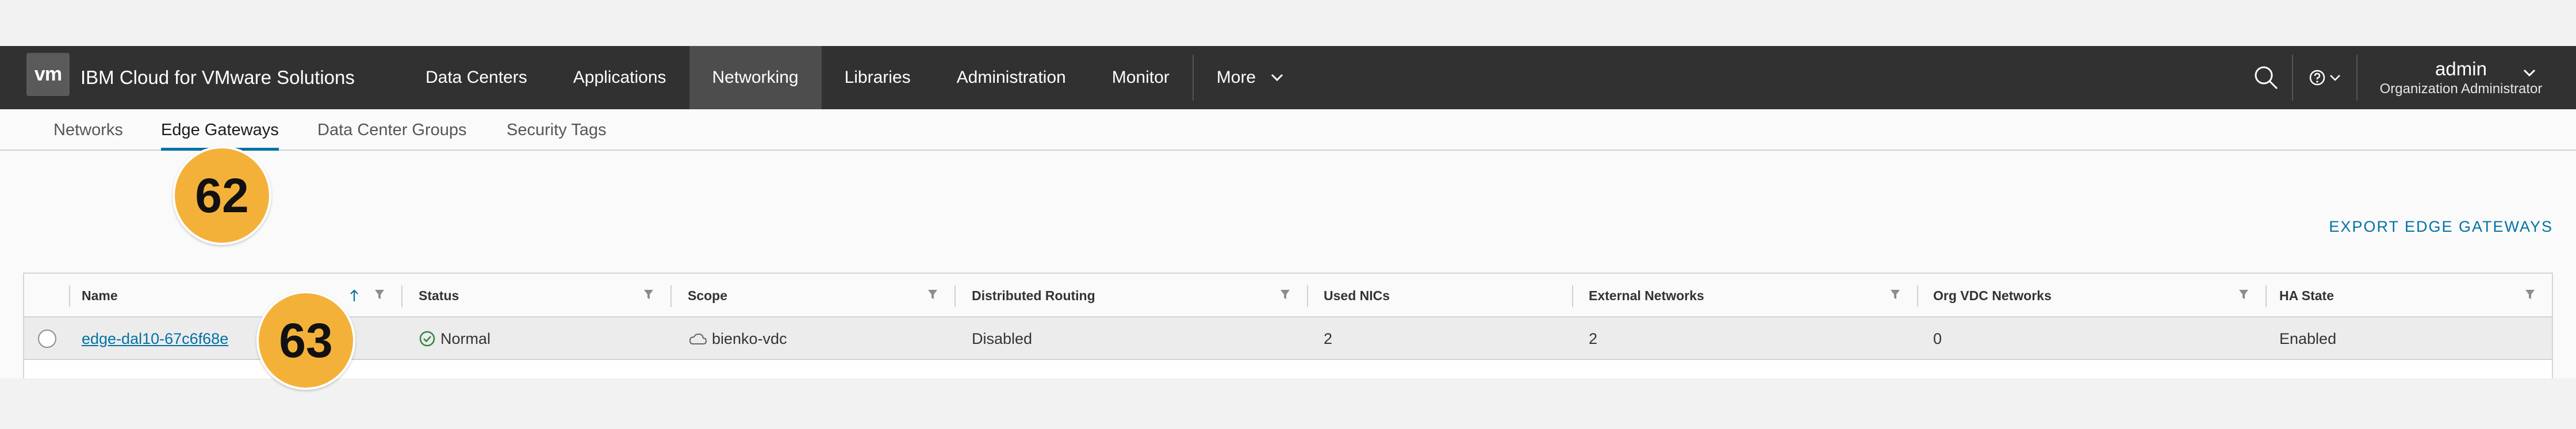 The height and width of the screenshot is (429, 2576). I want to click on nav-monitor: Monitor, so click(1141, 78).